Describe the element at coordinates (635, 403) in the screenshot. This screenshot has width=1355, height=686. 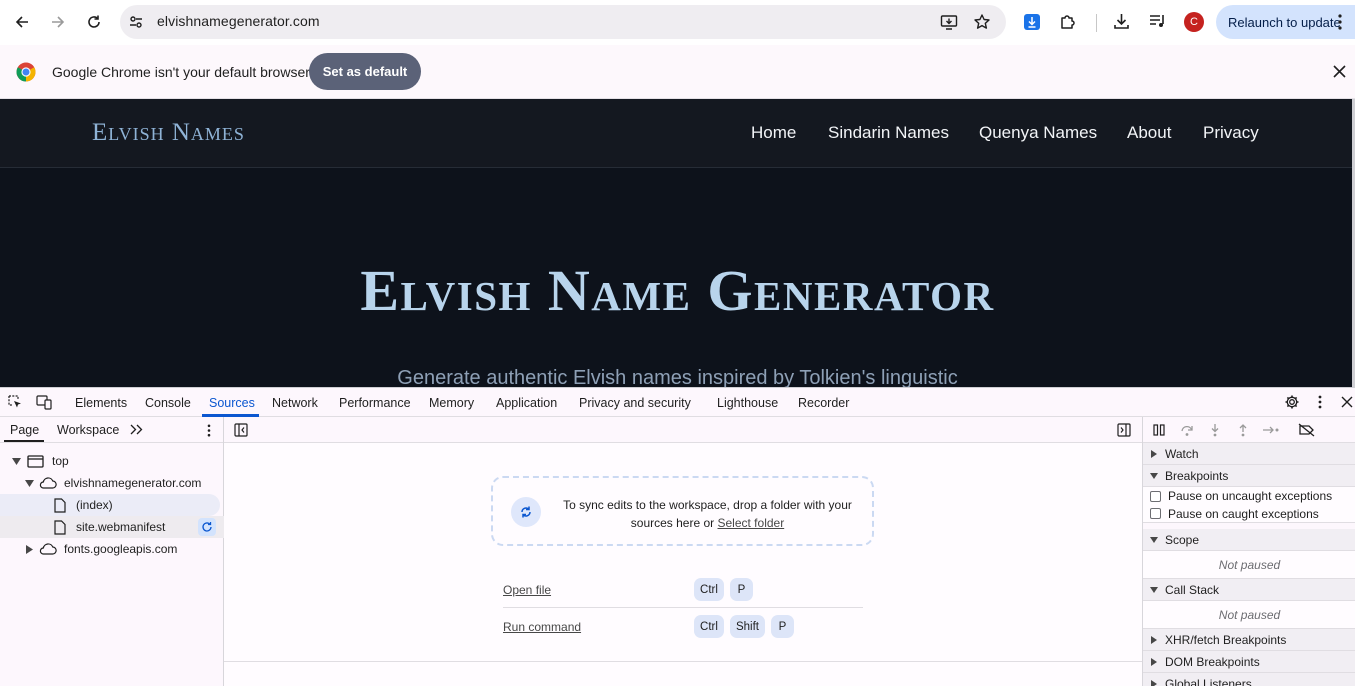
I see `tab-privacy-and-security: Privacy and security` at that location.